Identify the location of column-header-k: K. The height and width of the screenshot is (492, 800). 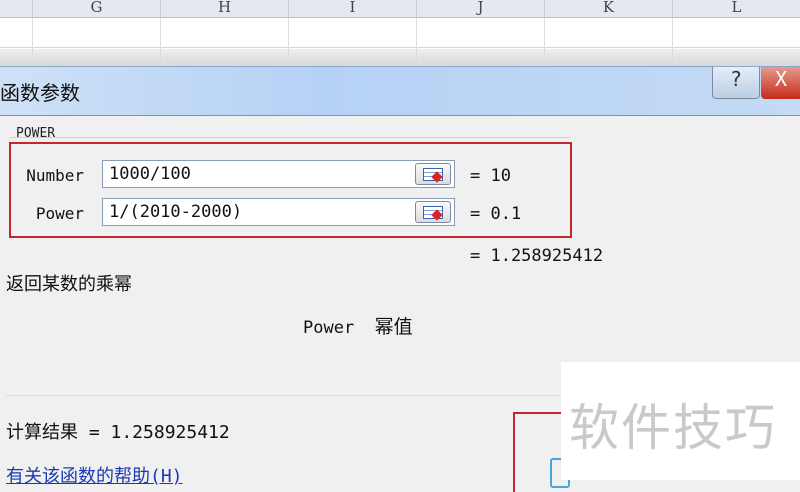
(608, 9).